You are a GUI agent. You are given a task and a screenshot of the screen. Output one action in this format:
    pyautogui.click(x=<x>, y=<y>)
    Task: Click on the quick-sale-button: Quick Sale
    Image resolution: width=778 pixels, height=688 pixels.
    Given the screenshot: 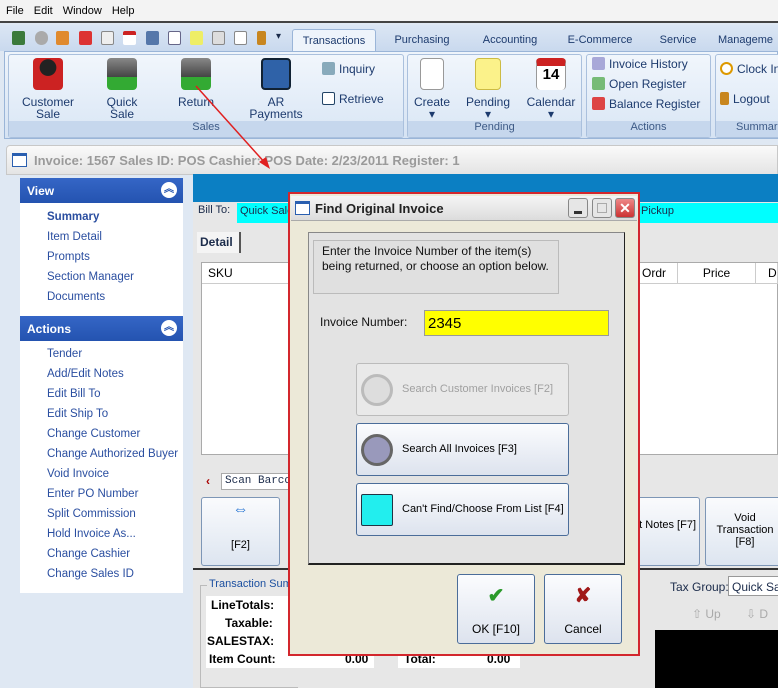 What is the action you would take?
    pyautogui.click(x=122, y=89)
    